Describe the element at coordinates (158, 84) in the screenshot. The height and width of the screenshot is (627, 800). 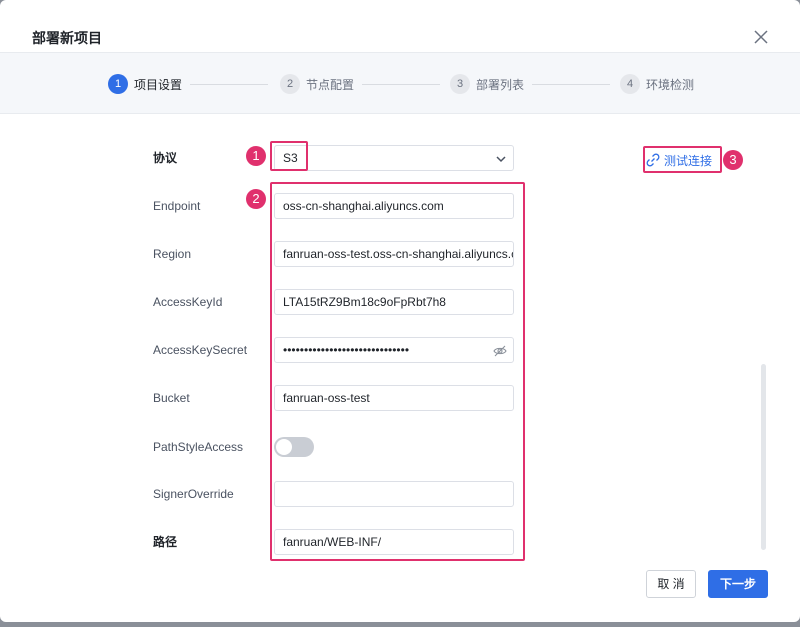
I see `step-label: 项目设置` at that location.